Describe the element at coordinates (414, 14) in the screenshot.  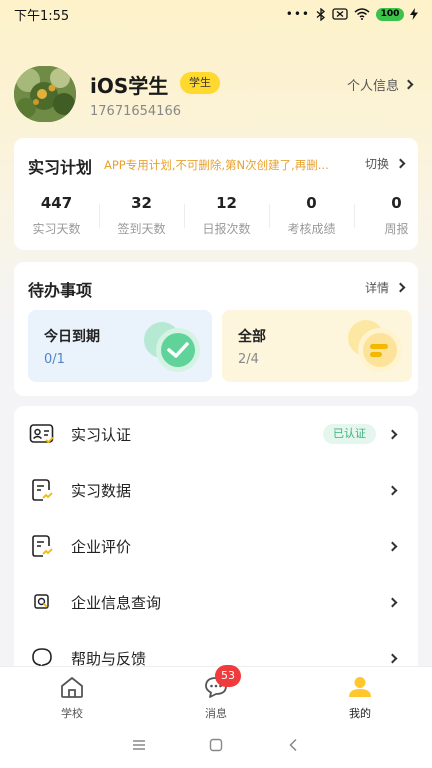
I see `charging-icon` at that location.